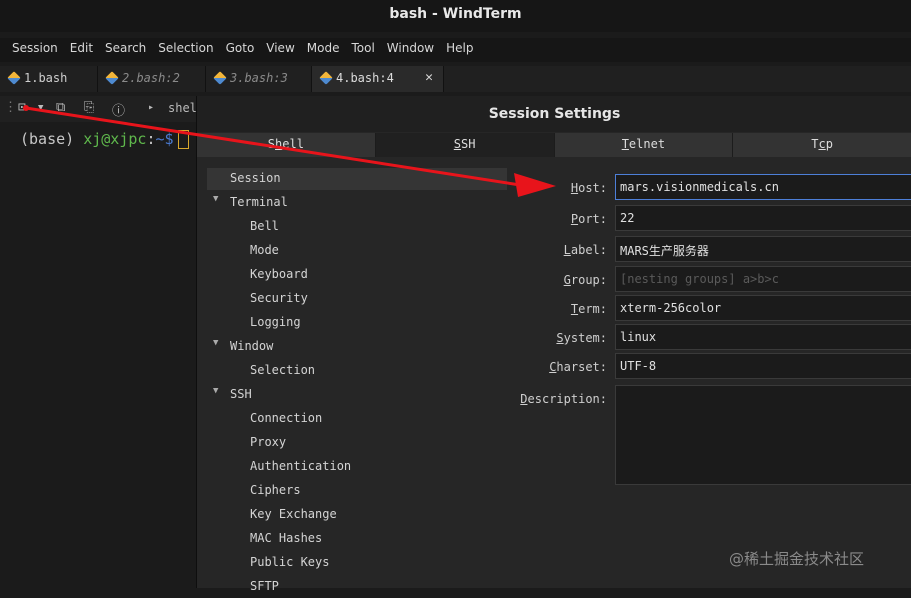 The width and height of the screenshot is (911, 598). Describe the element at coordinates (164, 139) in the screenshot. I see `prompt-path: ~$` at that location.